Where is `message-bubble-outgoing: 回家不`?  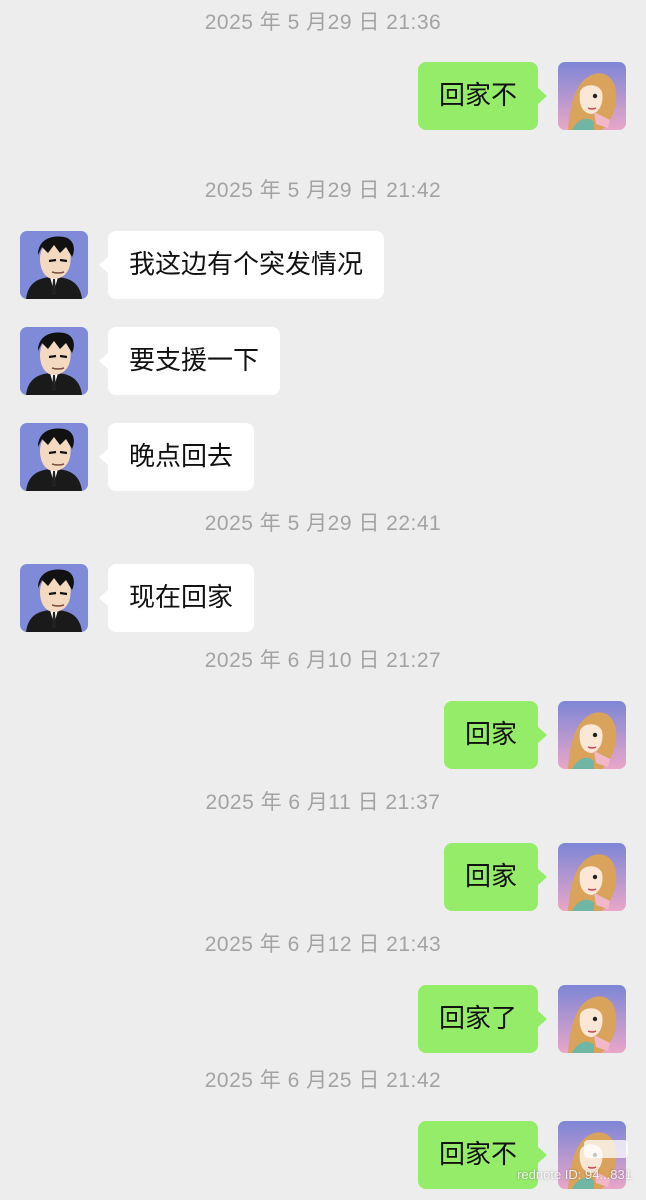
message-bubble-outgoing: 回家不 is located at coordinates (482, 96).